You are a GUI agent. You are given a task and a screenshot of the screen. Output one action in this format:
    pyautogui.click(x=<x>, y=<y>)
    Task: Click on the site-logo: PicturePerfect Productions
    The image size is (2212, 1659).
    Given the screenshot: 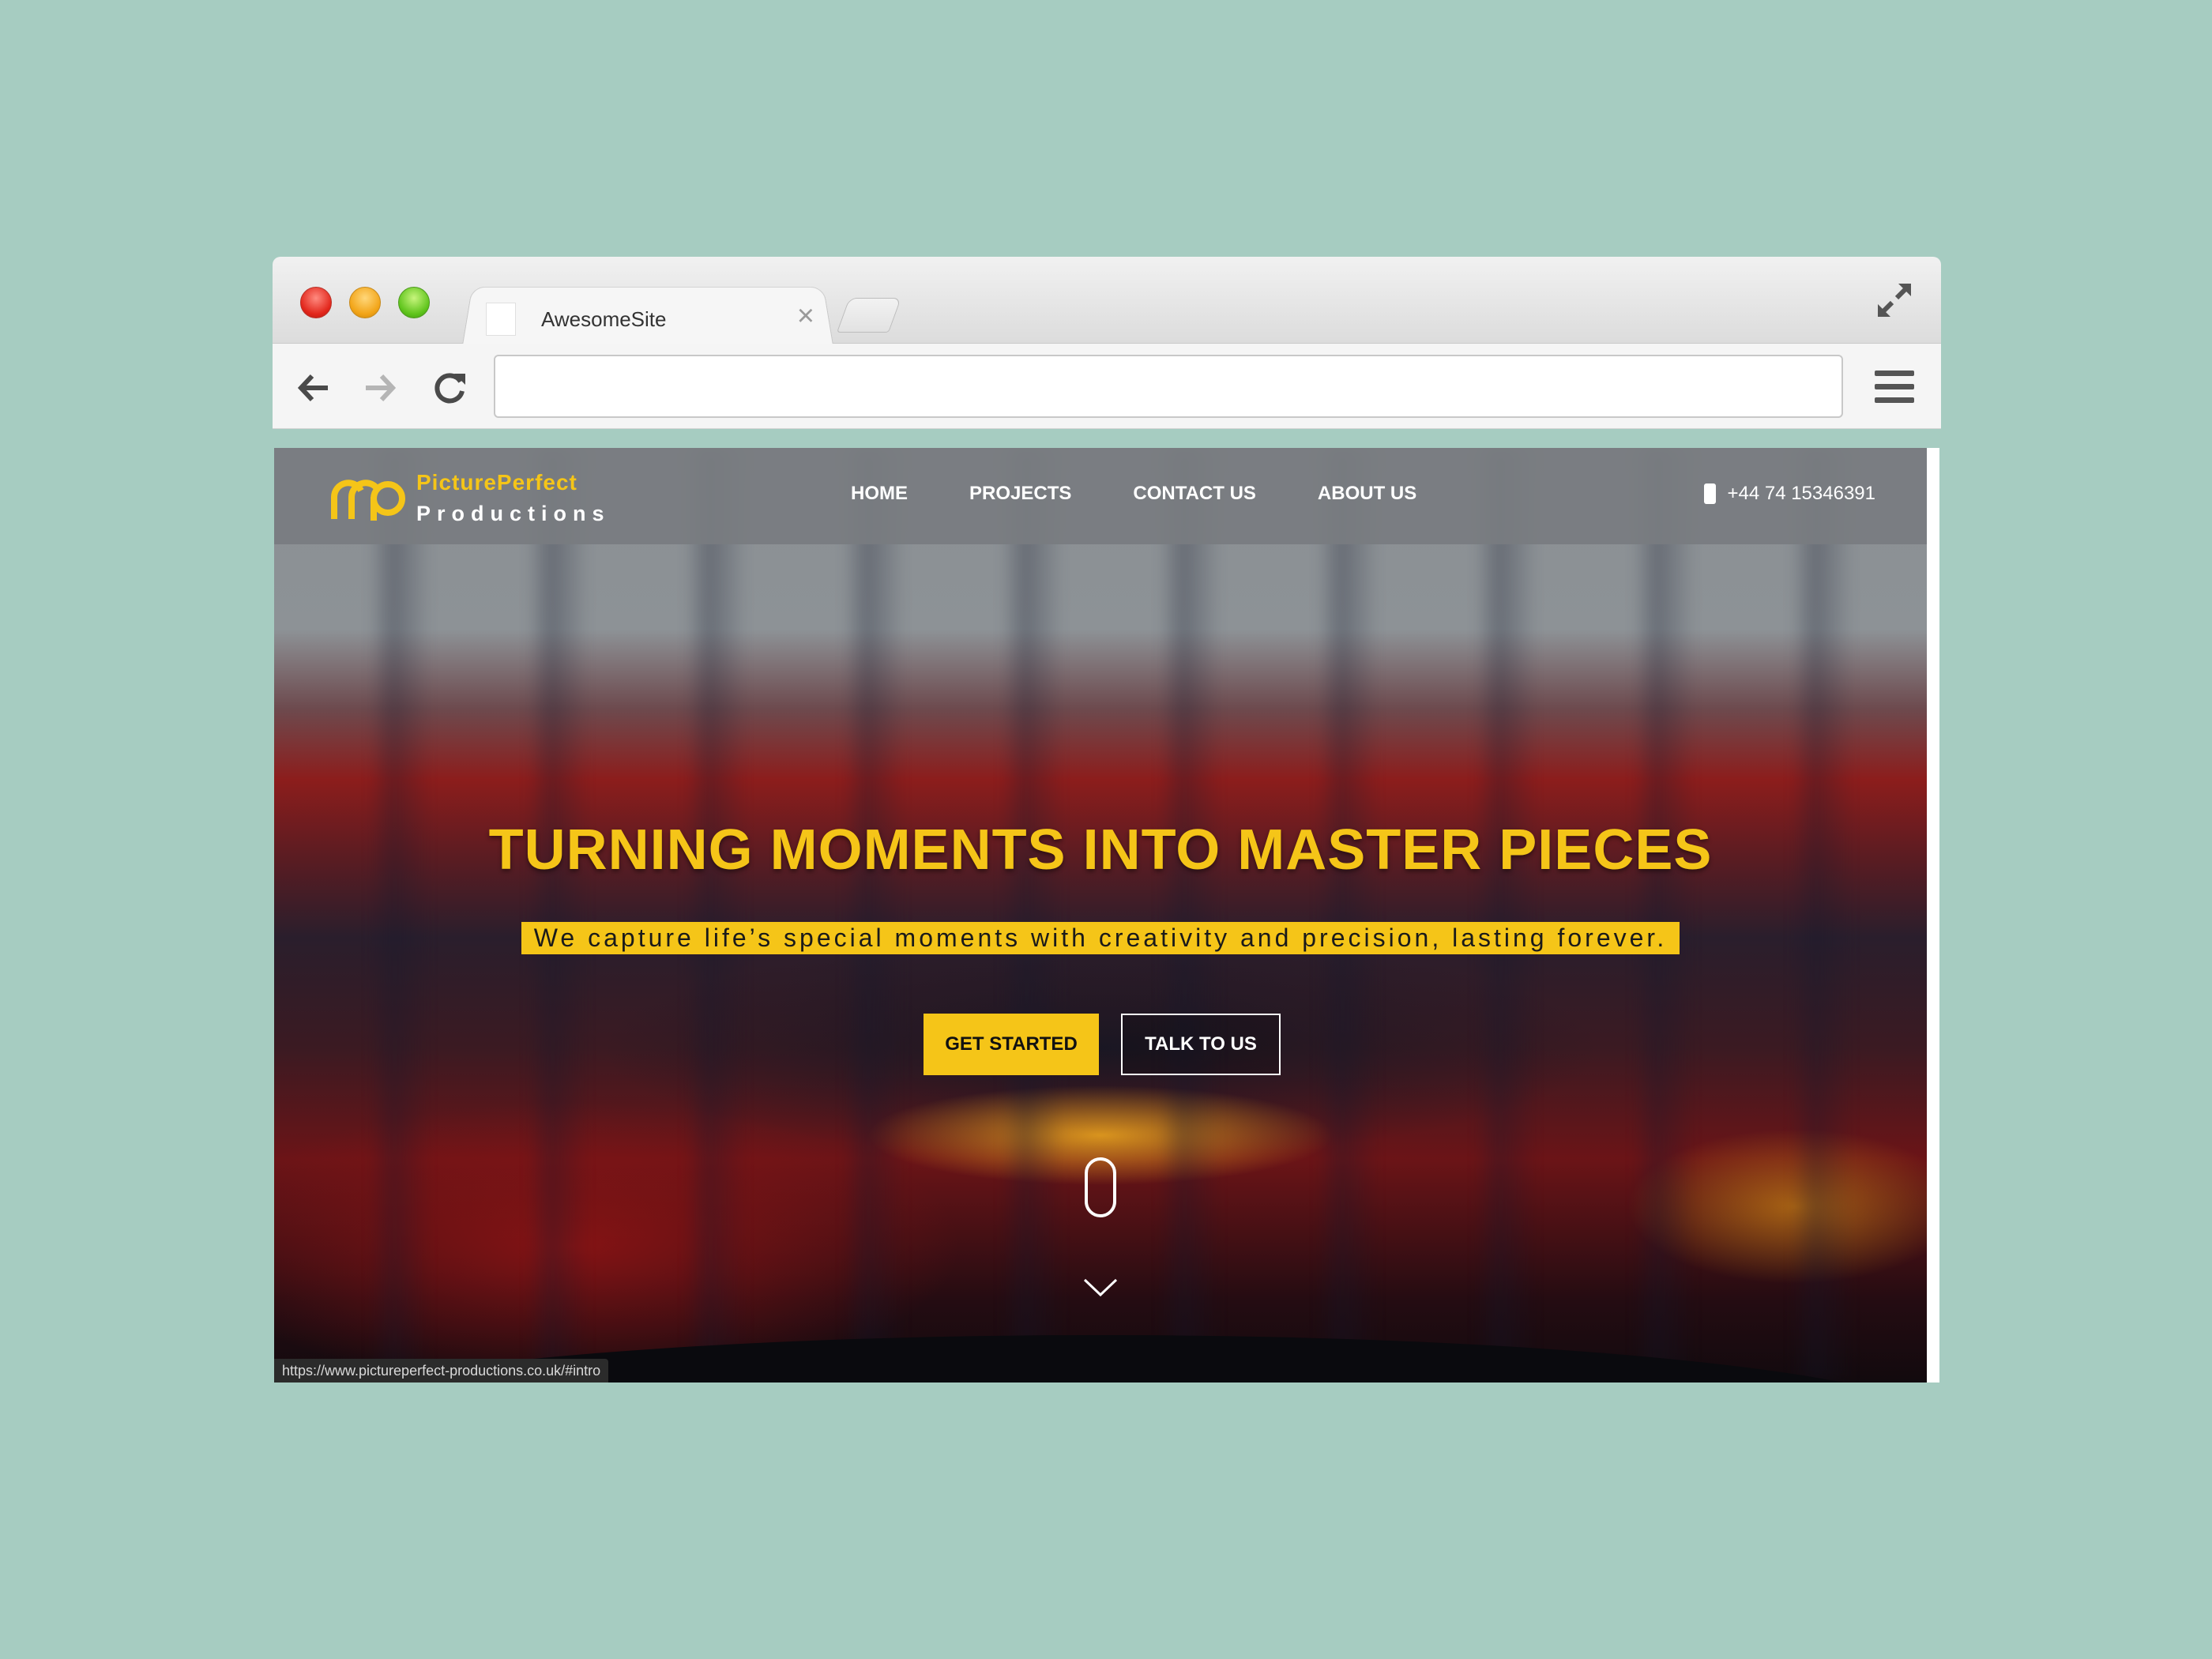 What is the action you would take?
    pyautogui.click(x=472, y=499)
    